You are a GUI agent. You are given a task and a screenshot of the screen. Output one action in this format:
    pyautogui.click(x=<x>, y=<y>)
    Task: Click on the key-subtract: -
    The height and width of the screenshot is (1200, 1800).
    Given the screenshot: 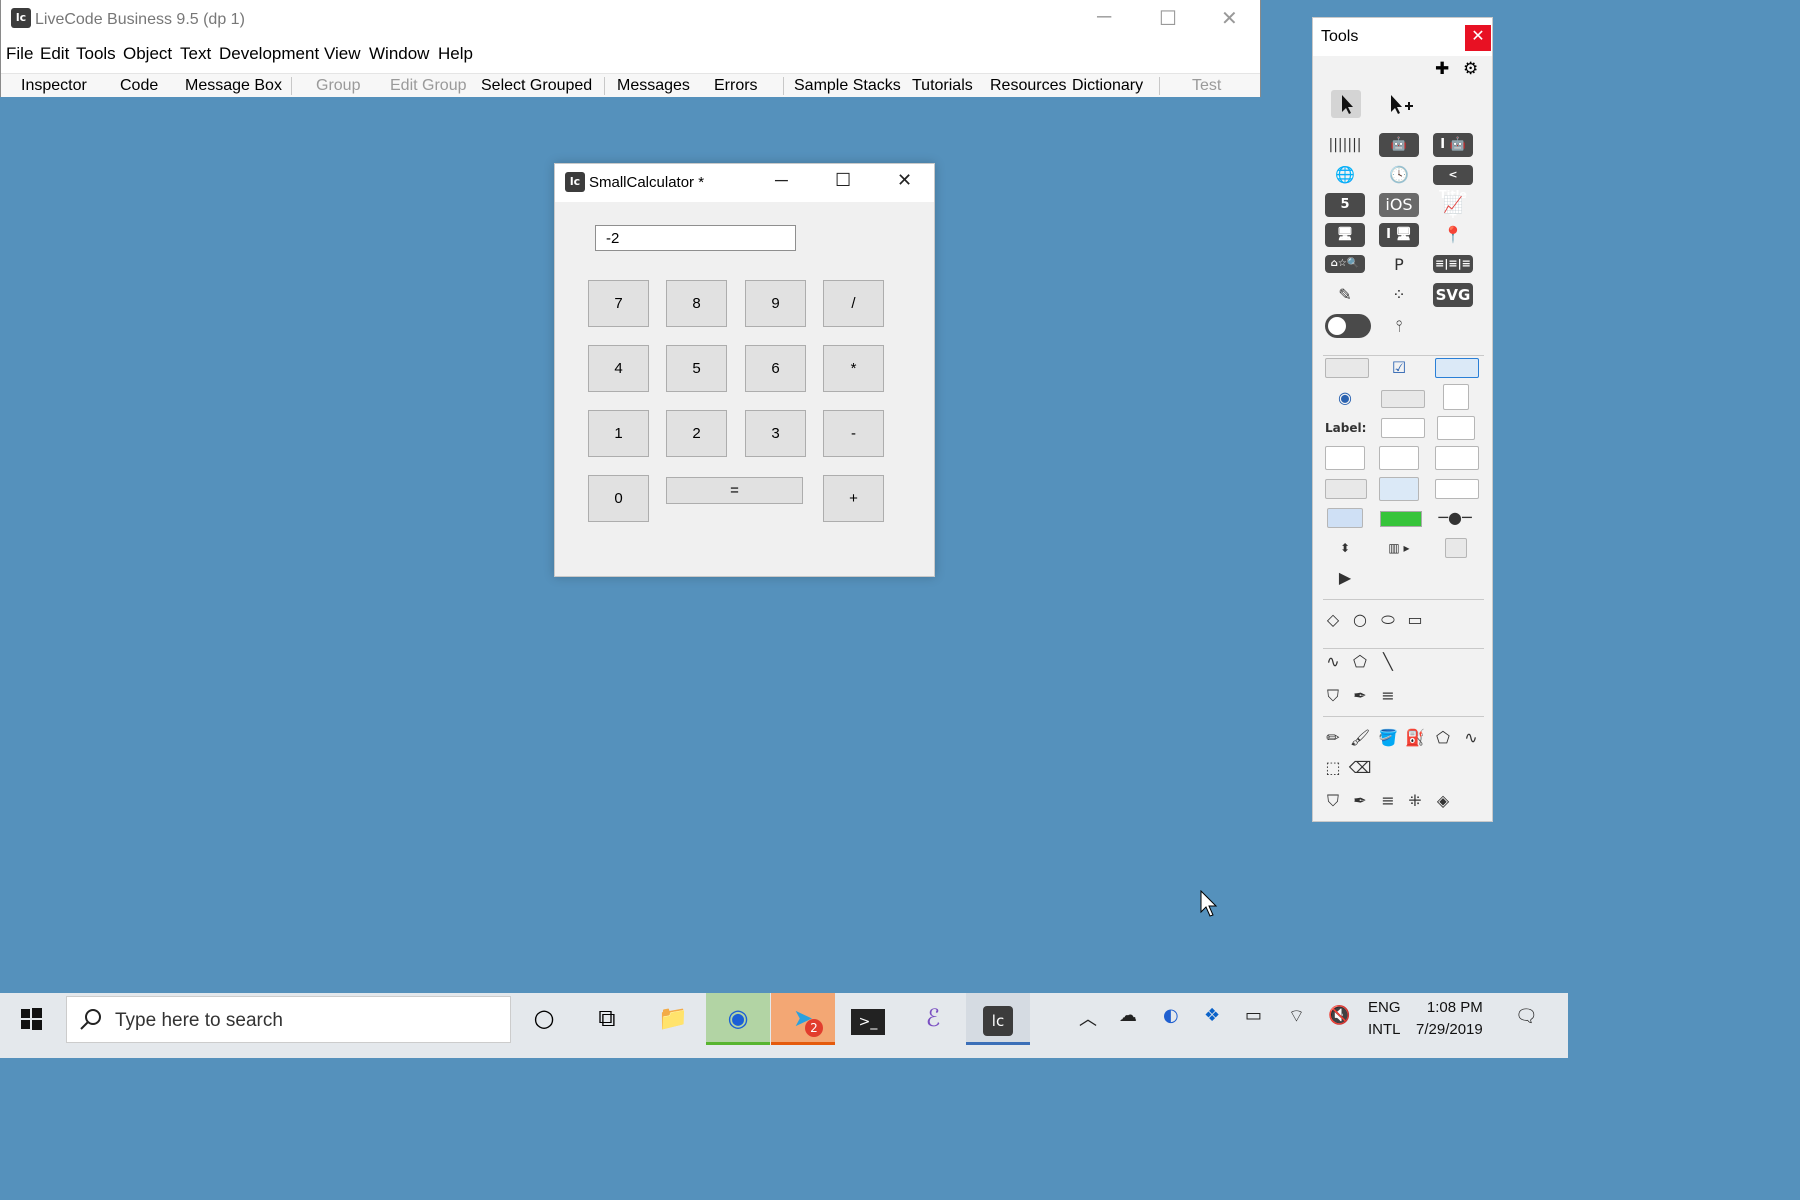 What is the action you would take?
    pyautogui.click(x=853, y=433)
    